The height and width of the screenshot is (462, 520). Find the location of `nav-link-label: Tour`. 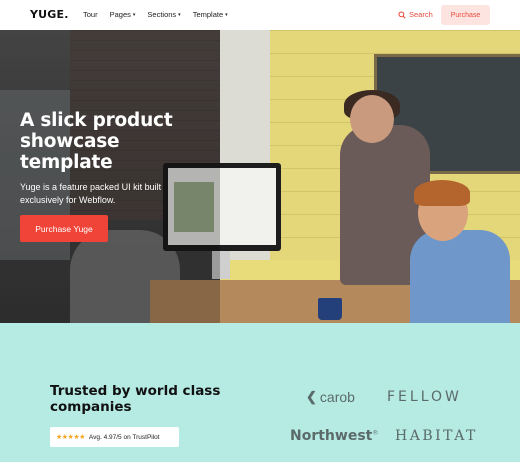

nav-link-label: Tour is located at coordinates (90, 14).